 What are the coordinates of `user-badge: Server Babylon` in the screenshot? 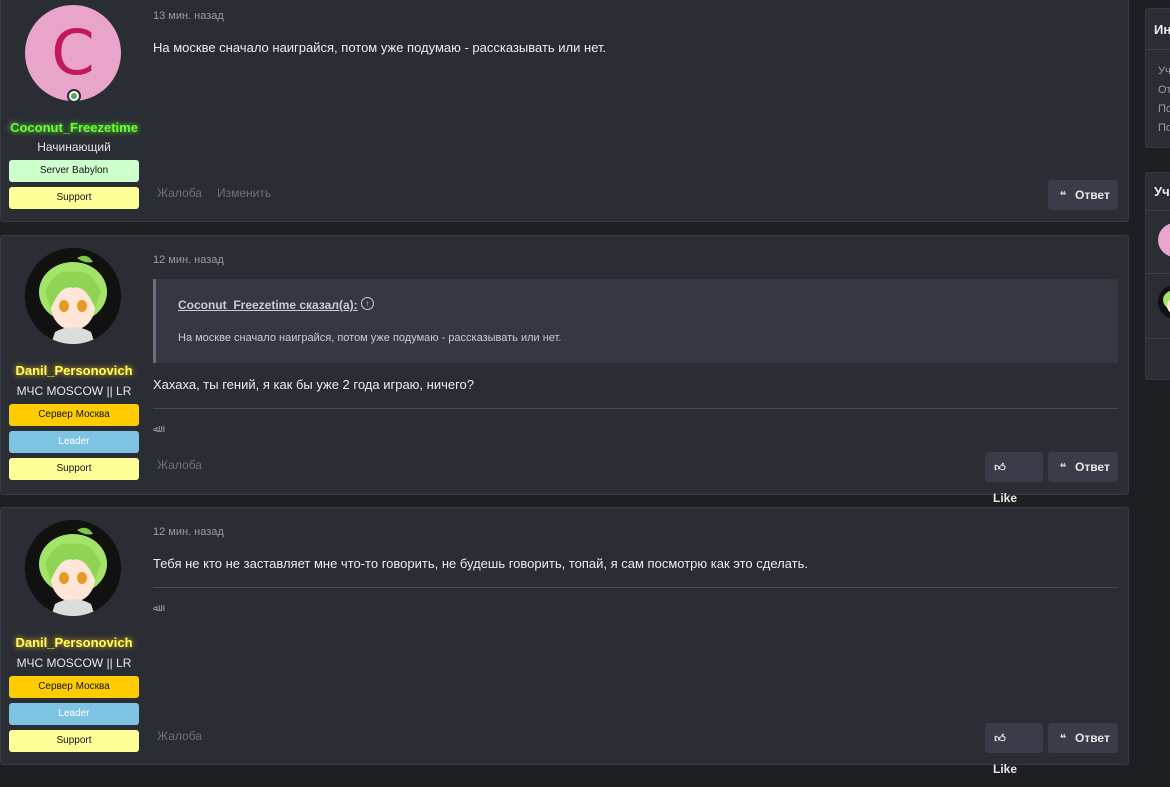 It's located at (74, 171).